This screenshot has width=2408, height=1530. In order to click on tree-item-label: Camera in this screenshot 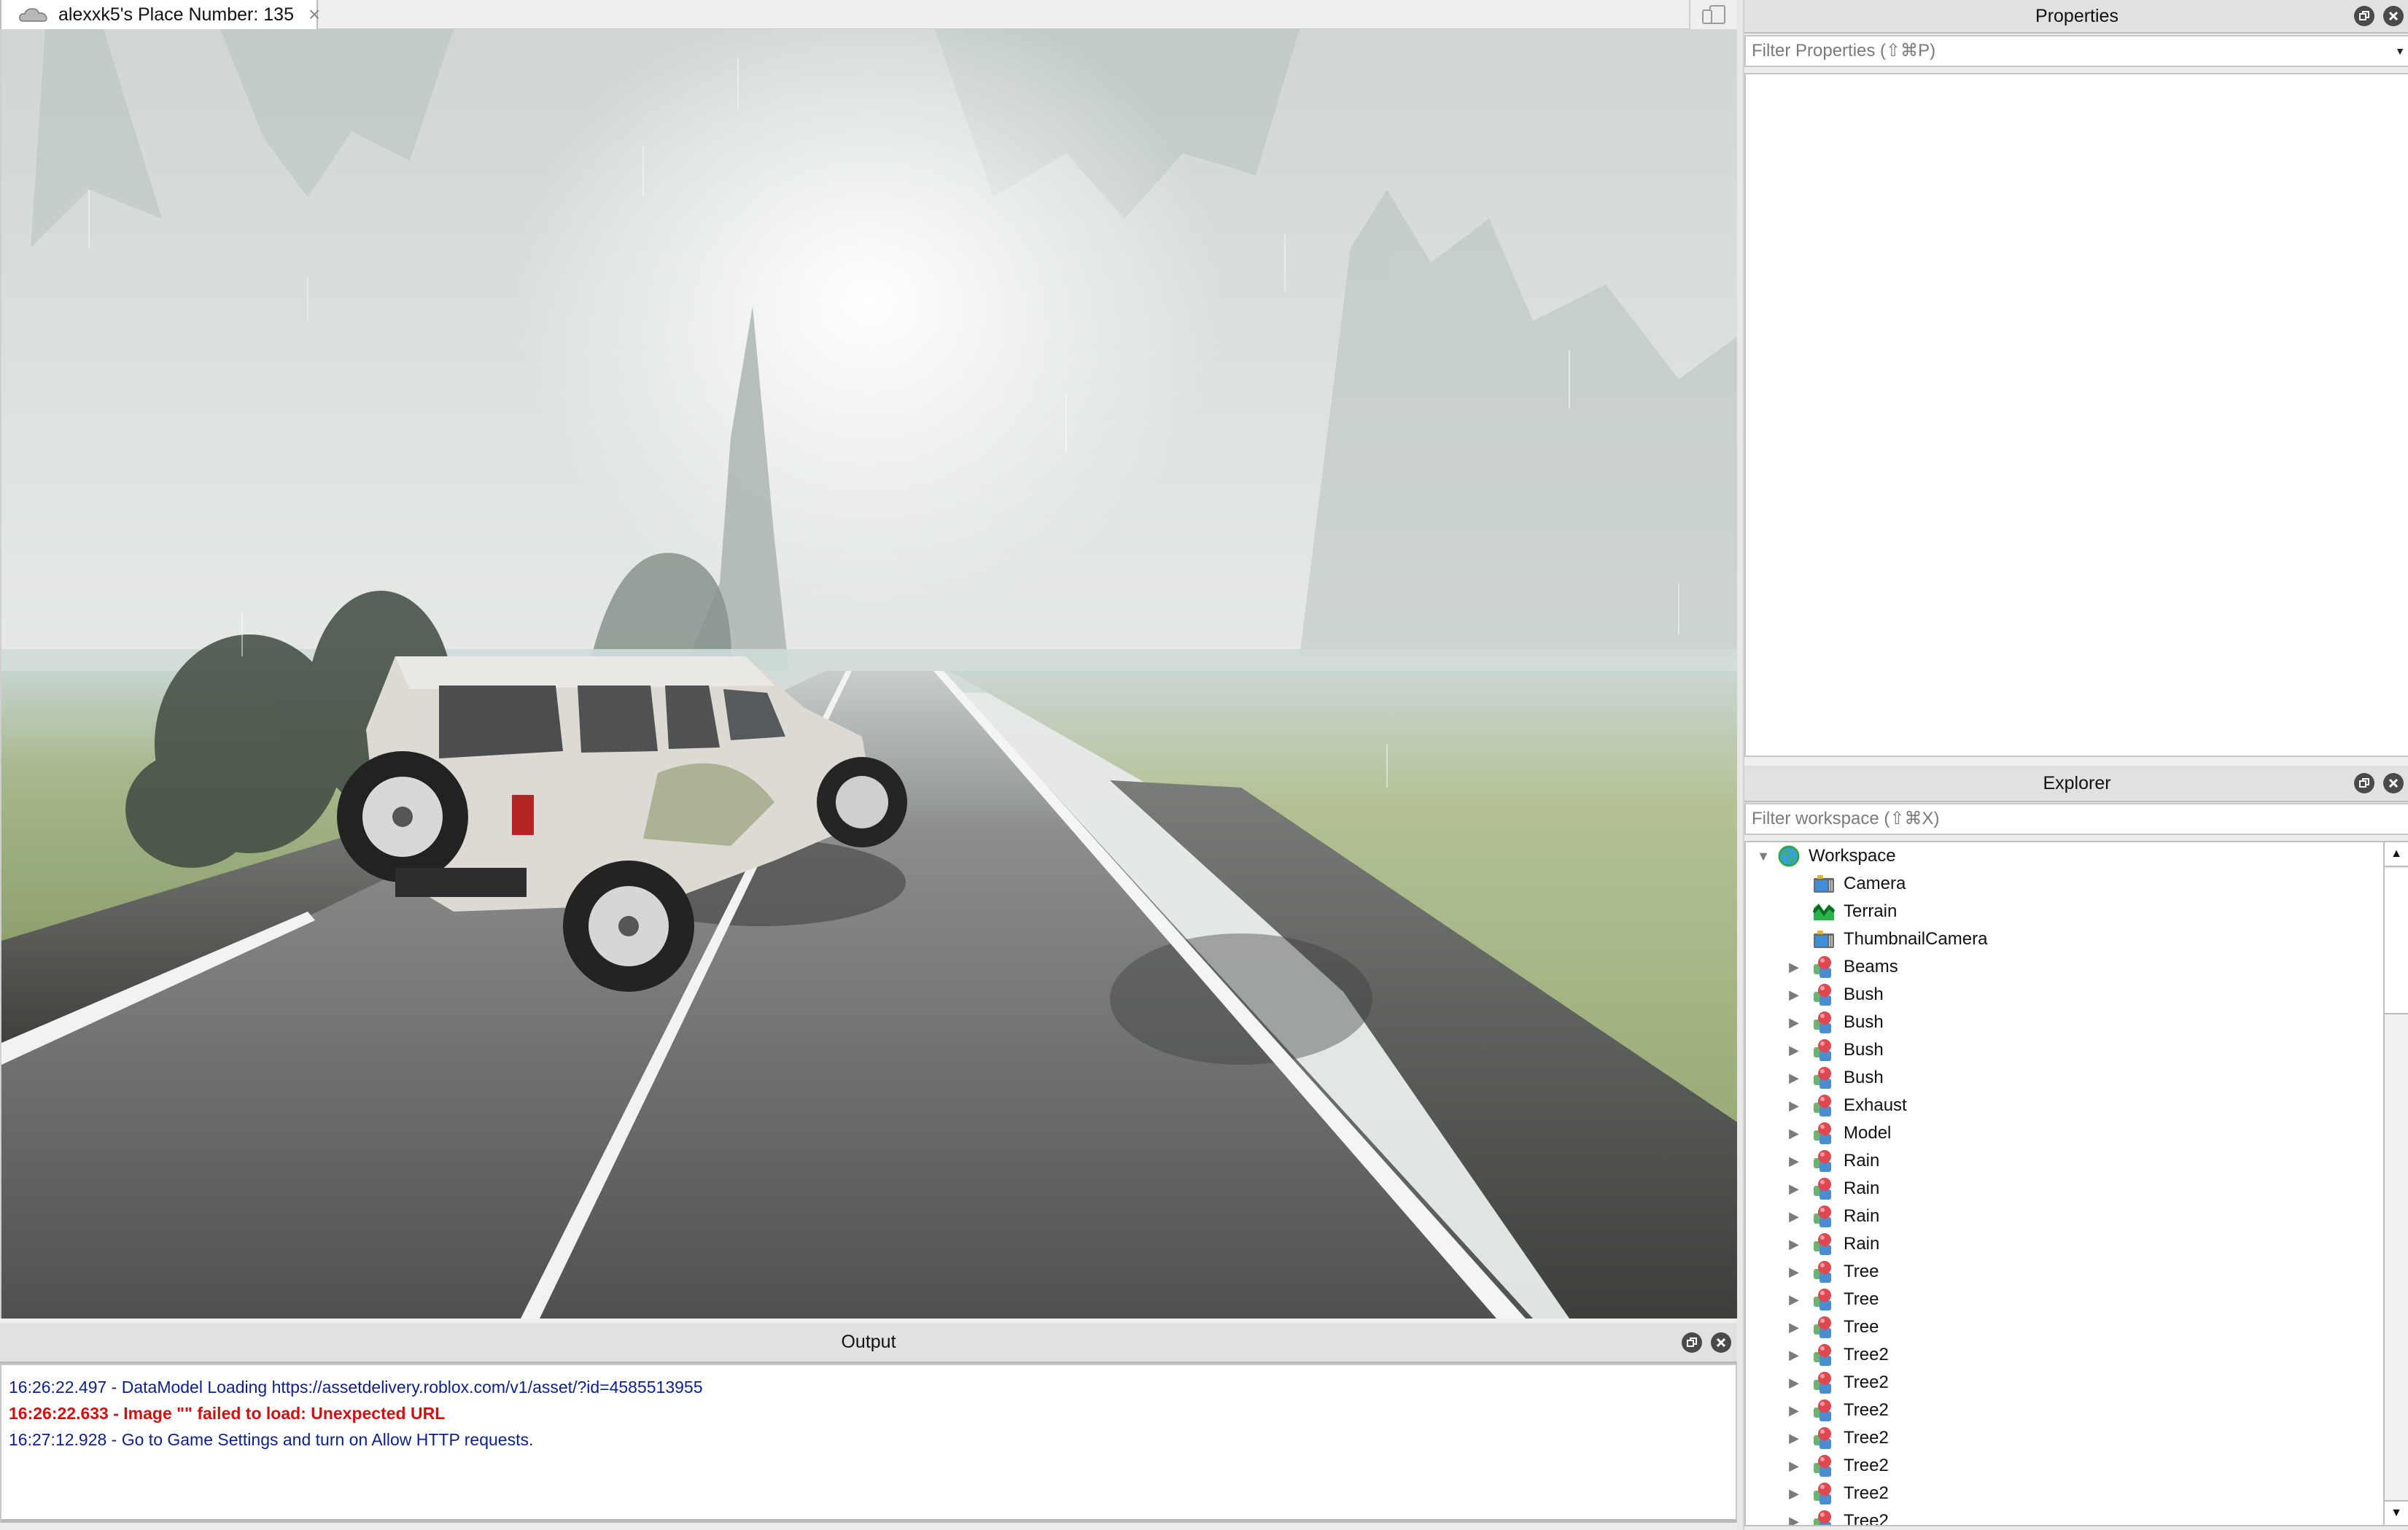, I will do `click(1875, 883)`.